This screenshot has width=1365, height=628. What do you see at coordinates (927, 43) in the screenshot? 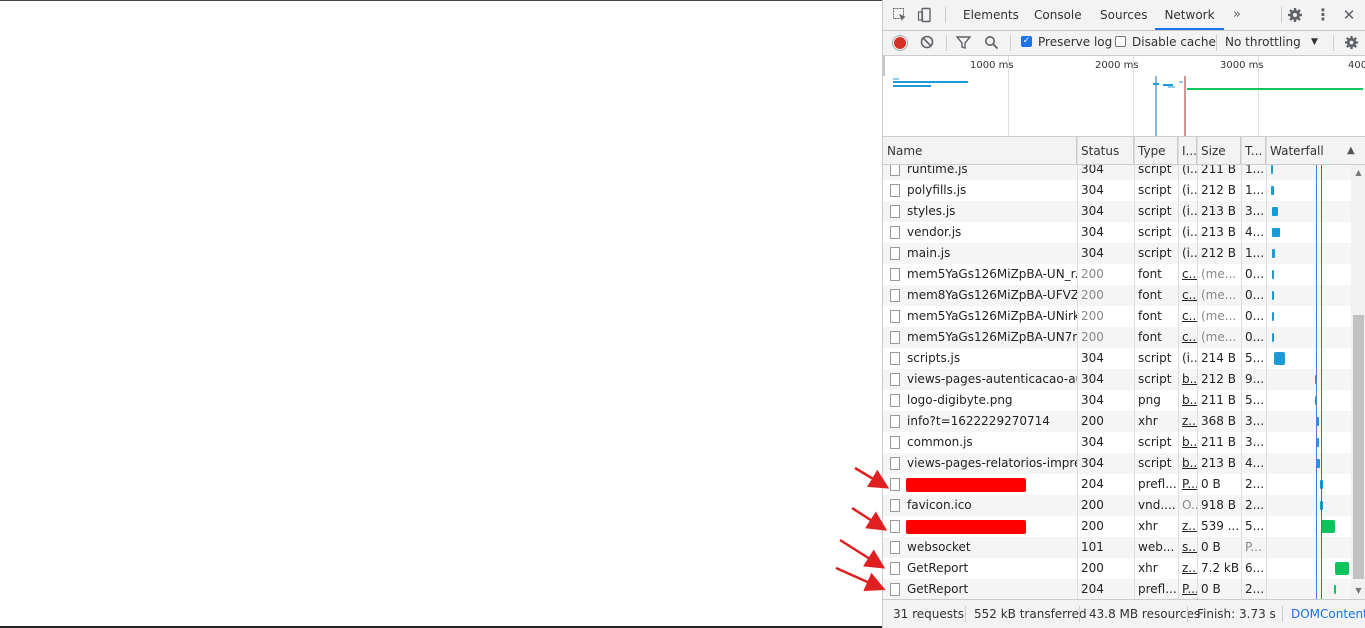
I see `clear-icon` at bounding box center [927, 43].